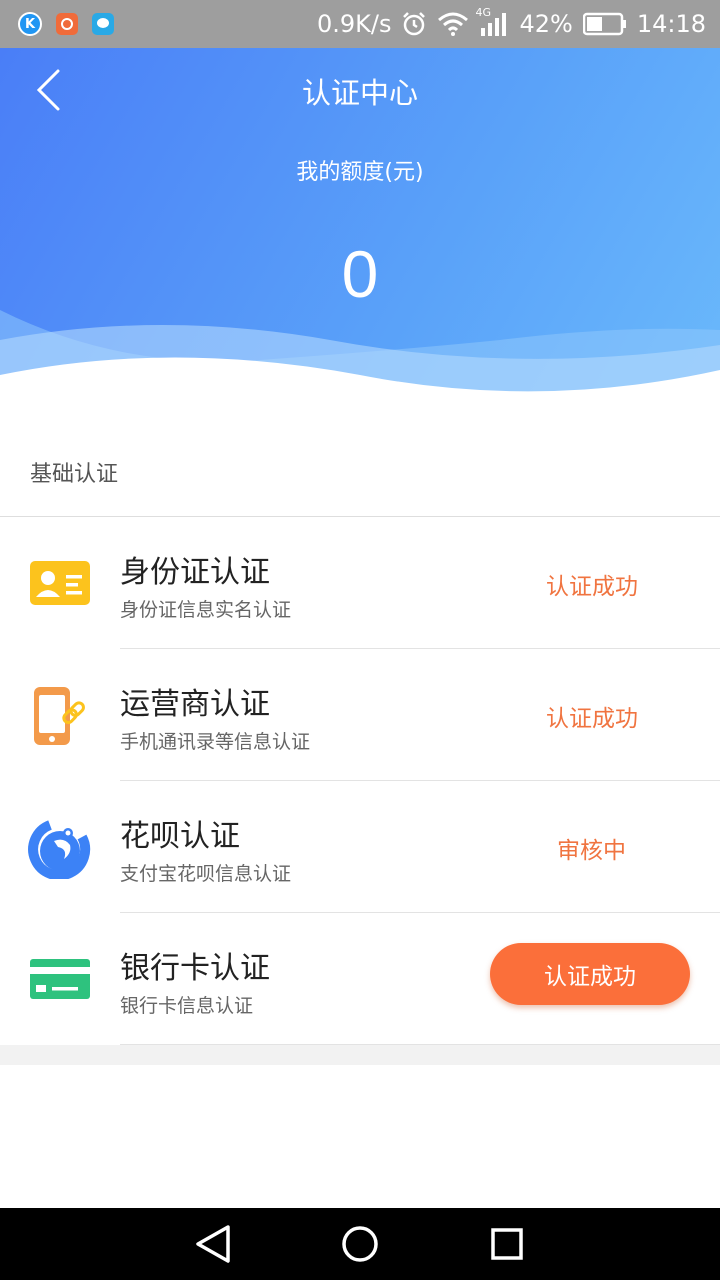 This screenshot has width=720, height=1280. I want to click on list-item-huabei: 花呗认证 支付宝花呗信息认证 审核中, so click(360, 847).